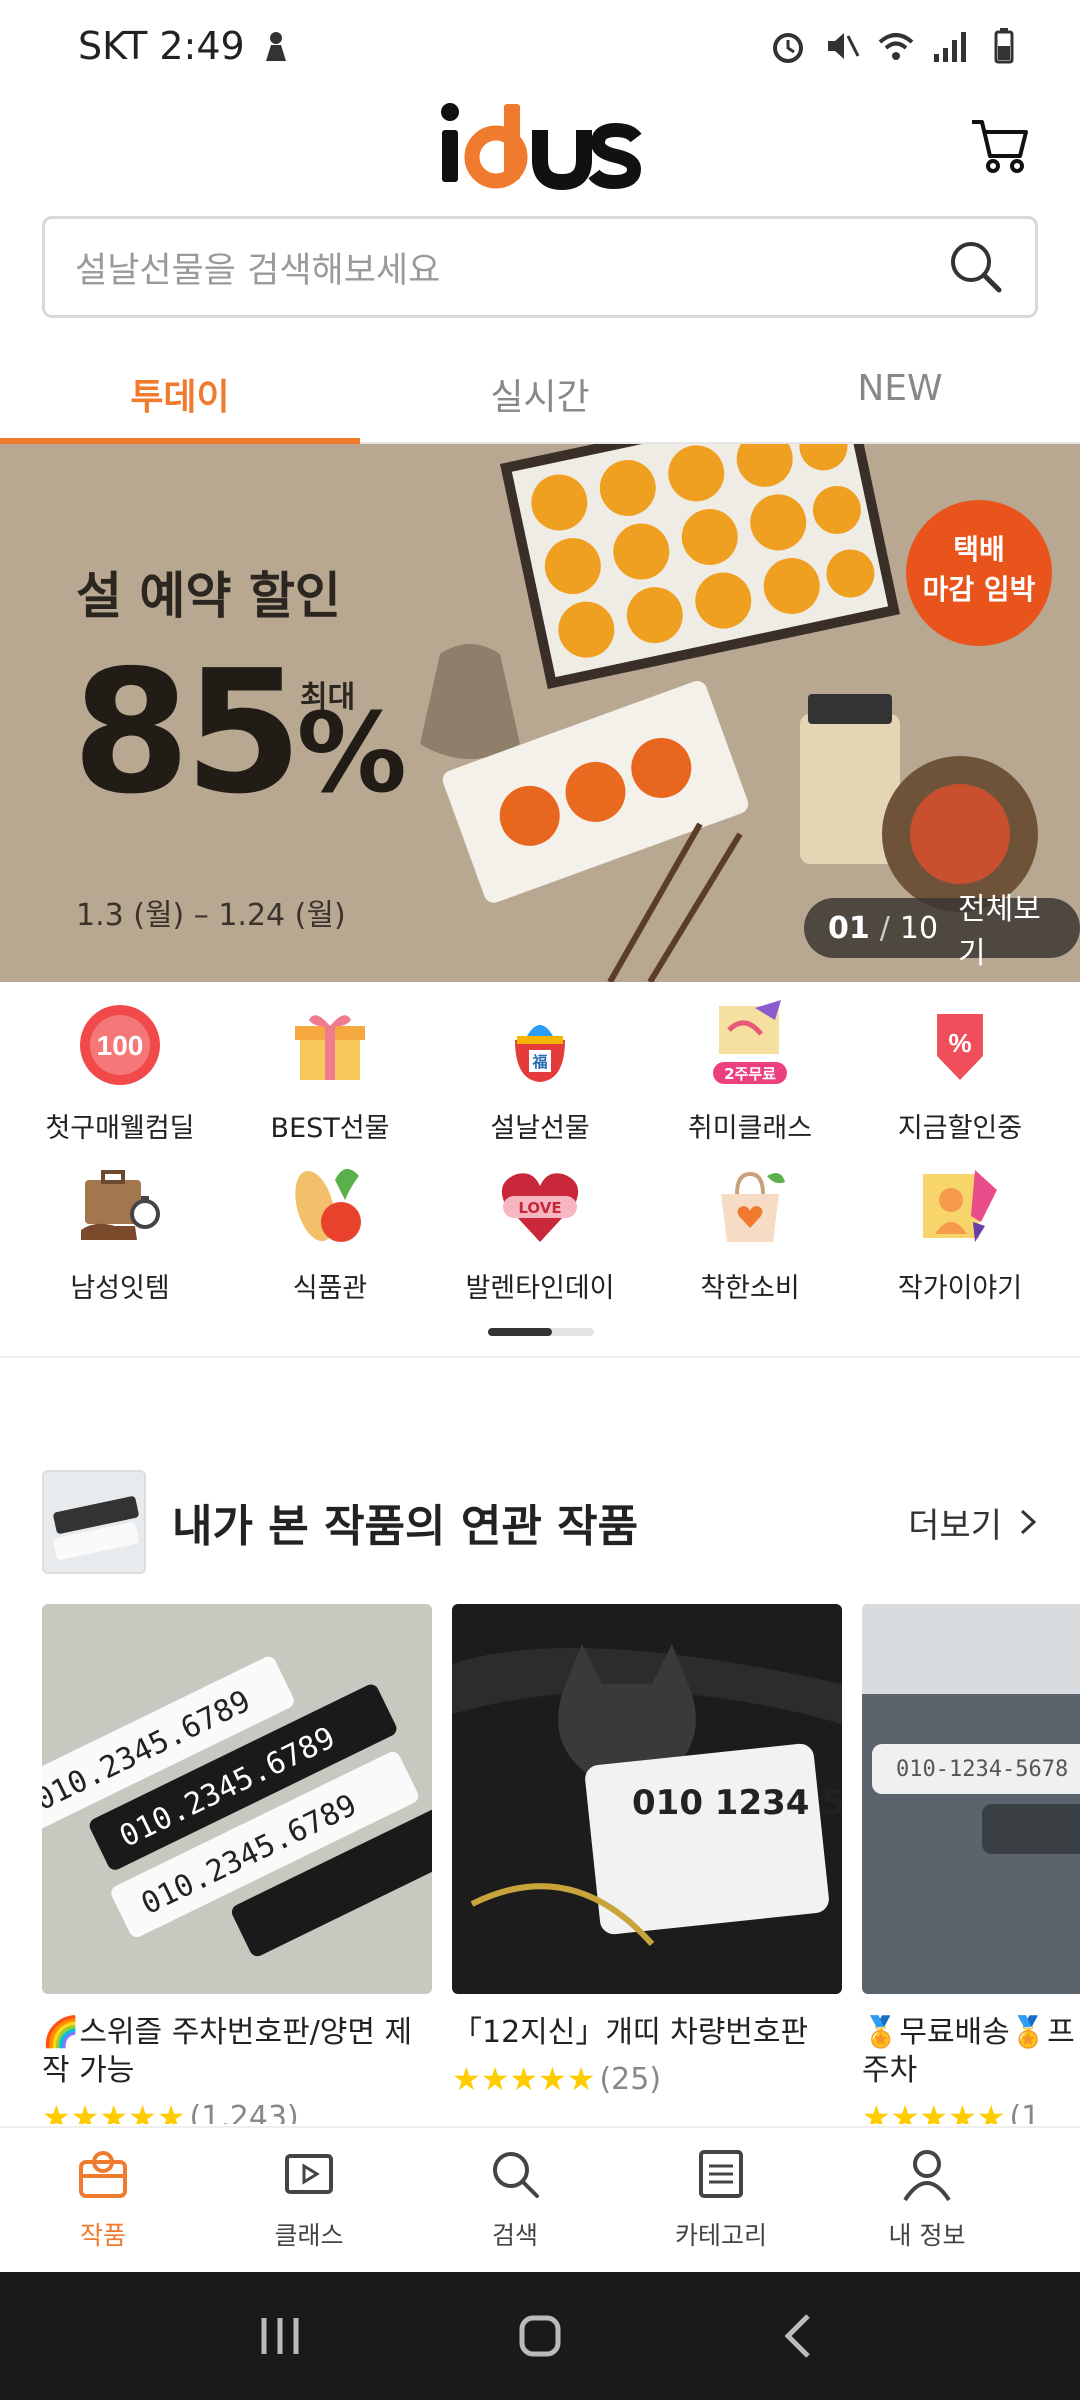 The image size is (1080, 2400). I want to click on rating-count: (25), so click(630, 2079).